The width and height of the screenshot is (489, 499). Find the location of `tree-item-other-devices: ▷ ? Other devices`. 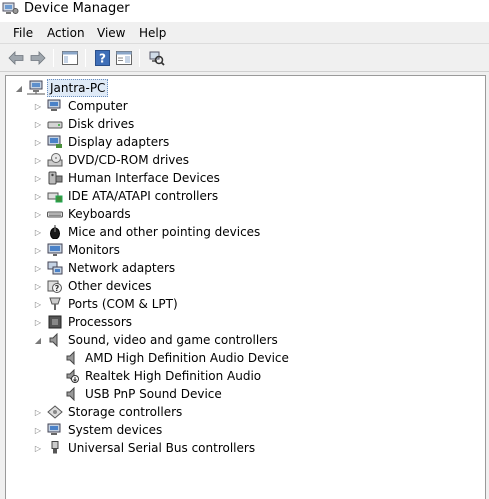

tree-item-other-devices: ▷ ? Other devices is located at coordinates (93, 286).